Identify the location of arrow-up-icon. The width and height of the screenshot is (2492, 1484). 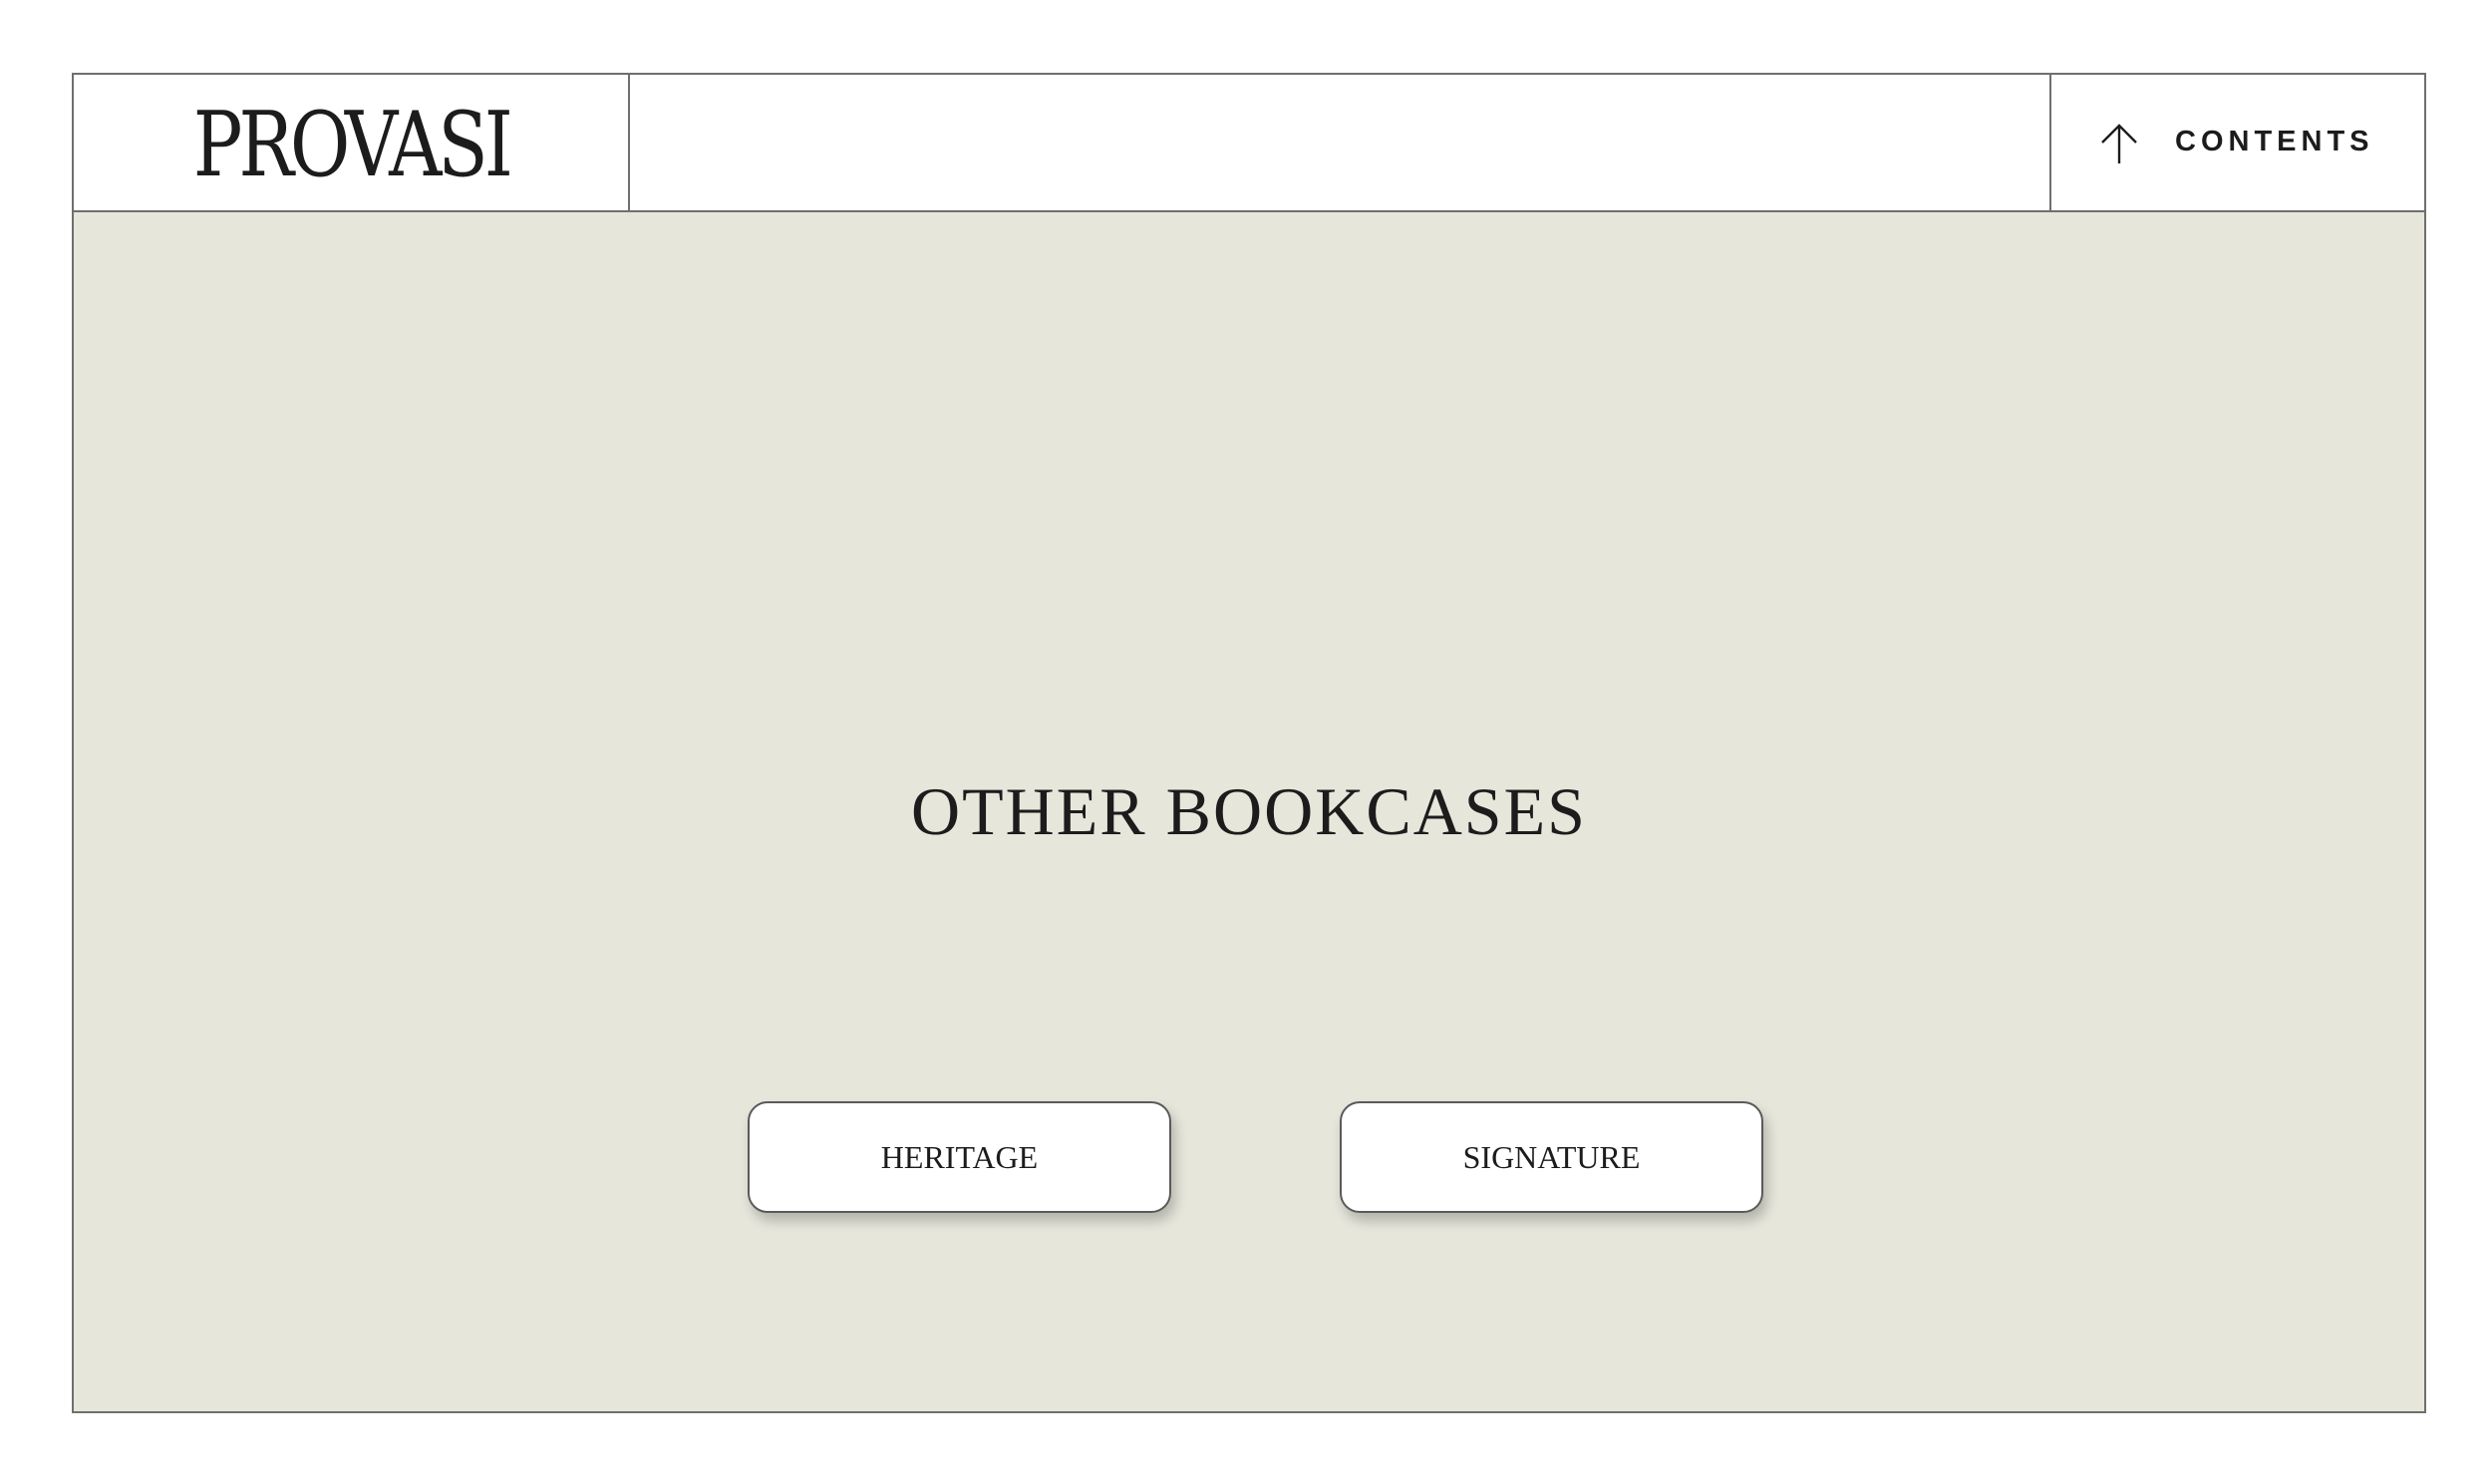
(2119, 143).